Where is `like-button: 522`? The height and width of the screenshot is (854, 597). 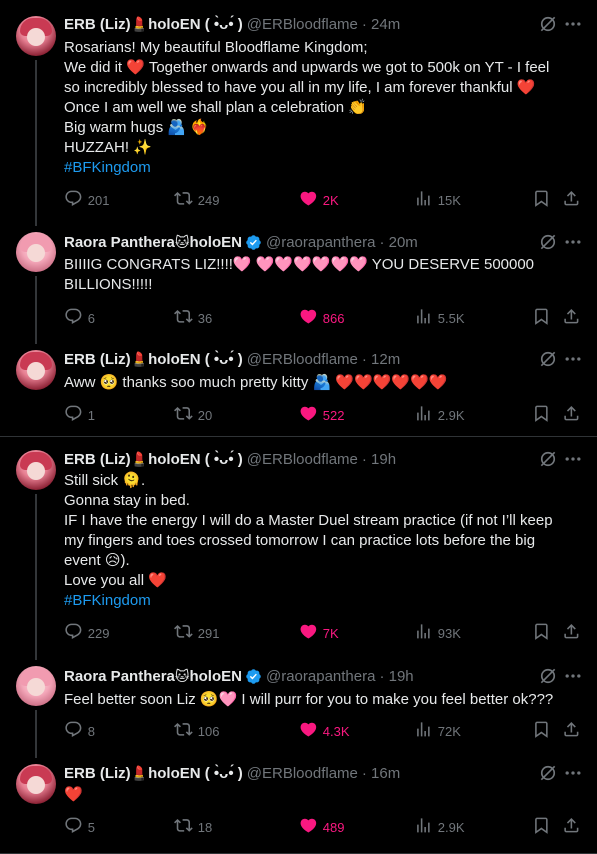
like-button: 522 is located at coordinates (321, 415).